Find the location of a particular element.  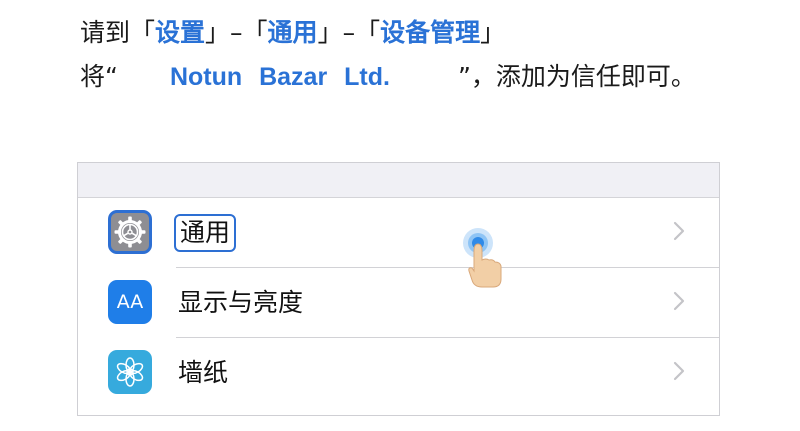

row-label-wallpaper: 墙纸 is located at coordinates (203, 372).